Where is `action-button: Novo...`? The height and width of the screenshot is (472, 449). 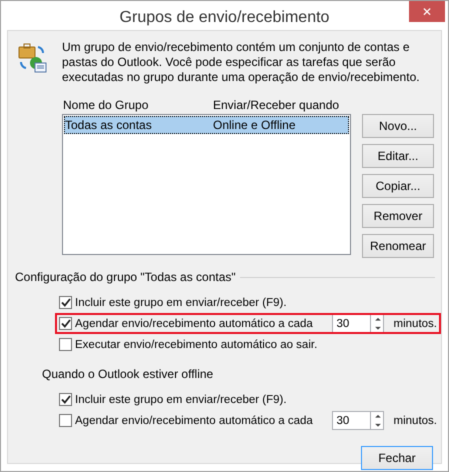 action-button: Novo... is located at coordinates (398, 126).